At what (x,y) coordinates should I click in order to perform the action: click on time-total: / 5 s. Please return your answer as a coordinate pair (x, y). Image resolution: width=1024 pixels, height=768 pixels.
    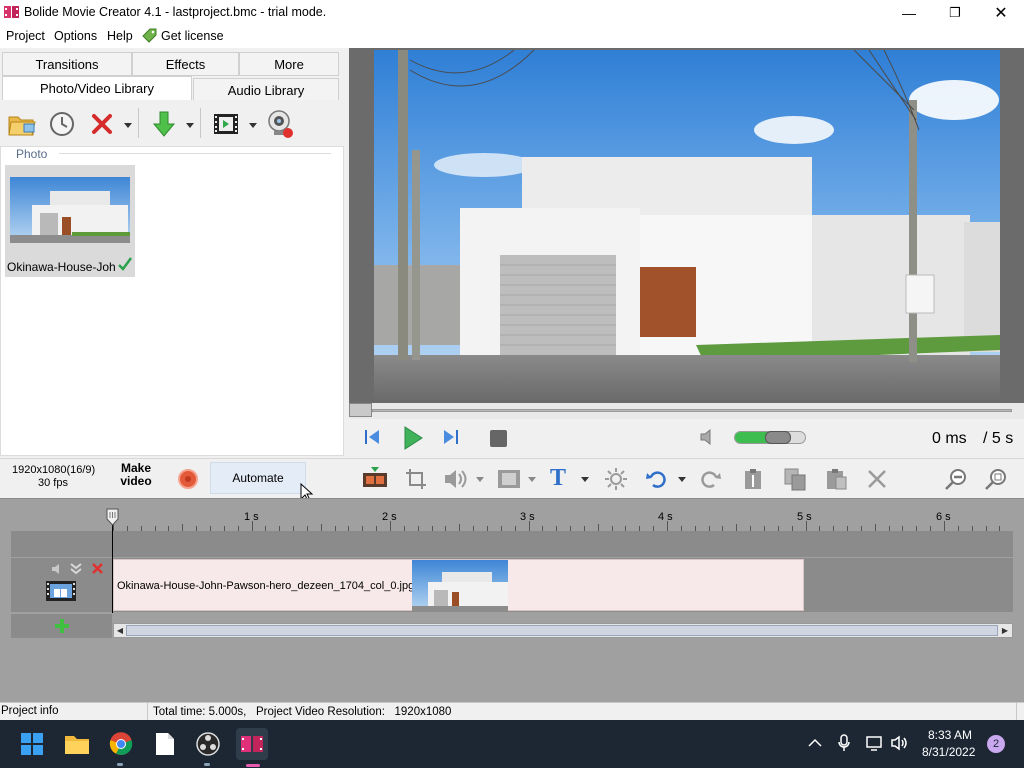
    Looking at the image, I should click on (998, 438).